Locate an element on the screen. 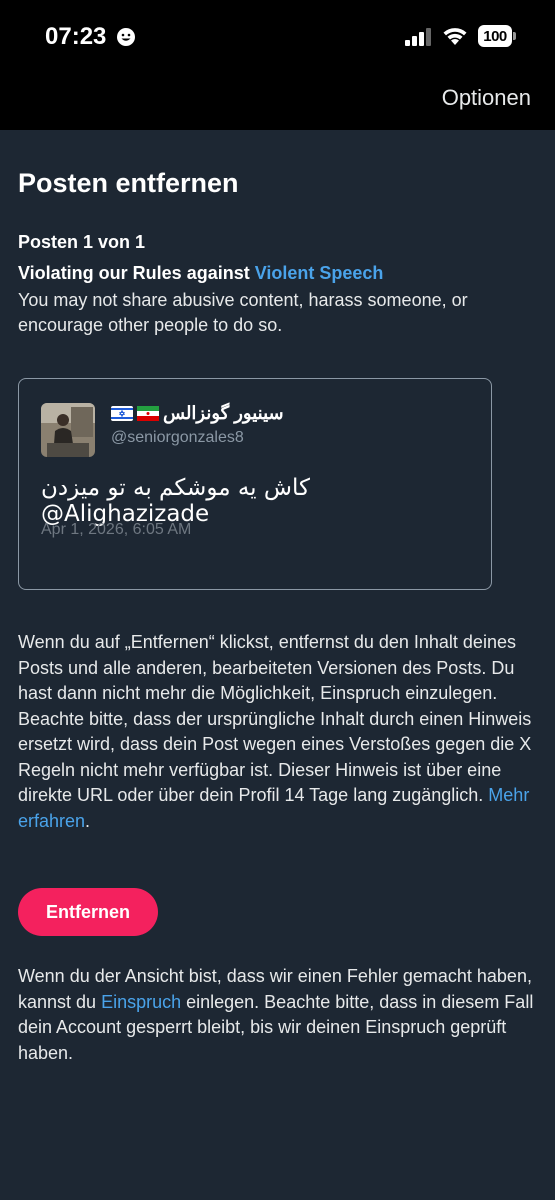 This screenshot has height=1200, width=555. violent-speech-link: Violent Speech is located at coordinates (319, 273).